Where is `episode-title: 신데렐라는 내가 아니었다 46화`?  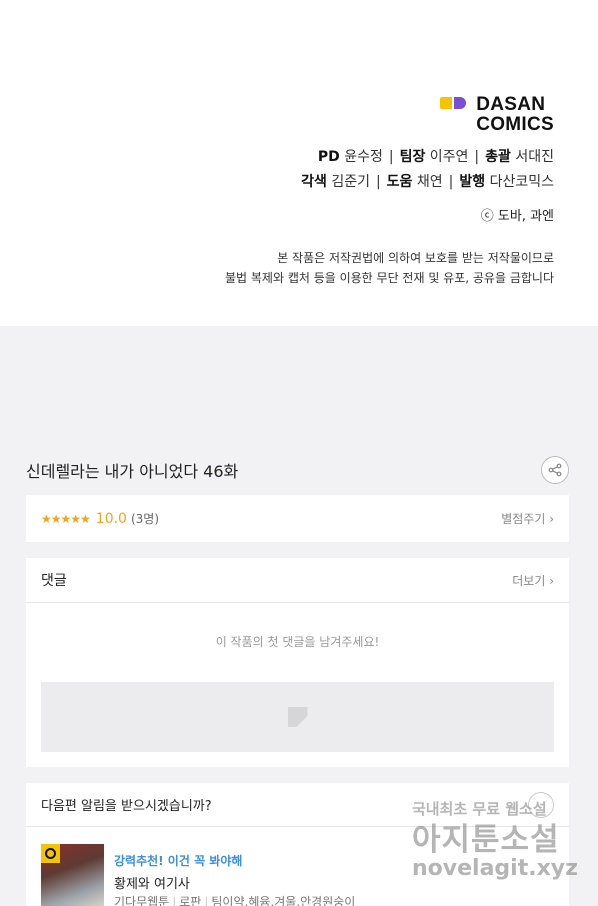
episode-title: 신데렐라는 내가 아니었다 46화 is located at coordinates (132, 471).